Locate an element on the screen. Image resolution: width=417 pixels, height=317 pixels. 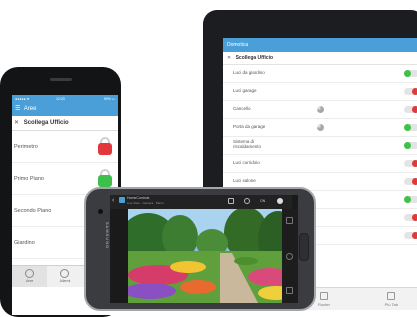
signal-indicator: ●●●●● ≋ is located at coordinates (22, 99).